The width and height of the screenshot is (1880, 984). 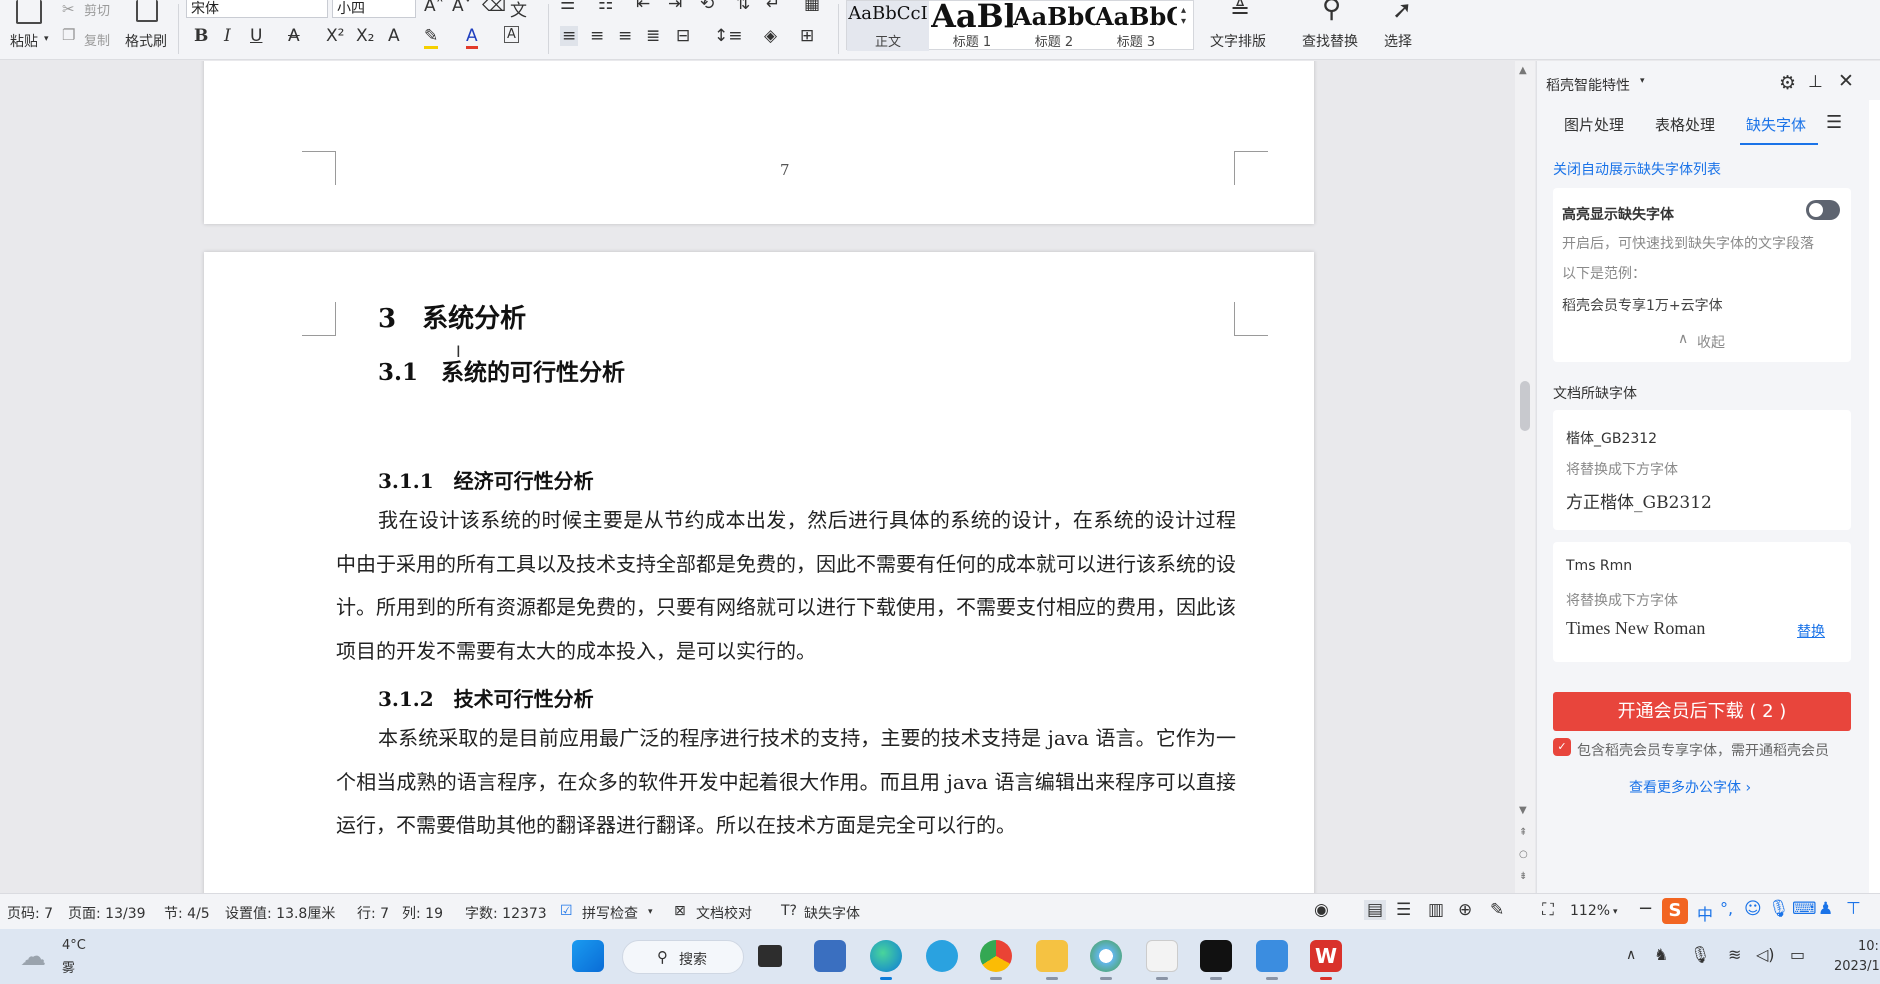 What do you see at coordinates (724, 913) in the screenshot?
I see `proofread-button: 文档校对` at bounding box center [724, 913].